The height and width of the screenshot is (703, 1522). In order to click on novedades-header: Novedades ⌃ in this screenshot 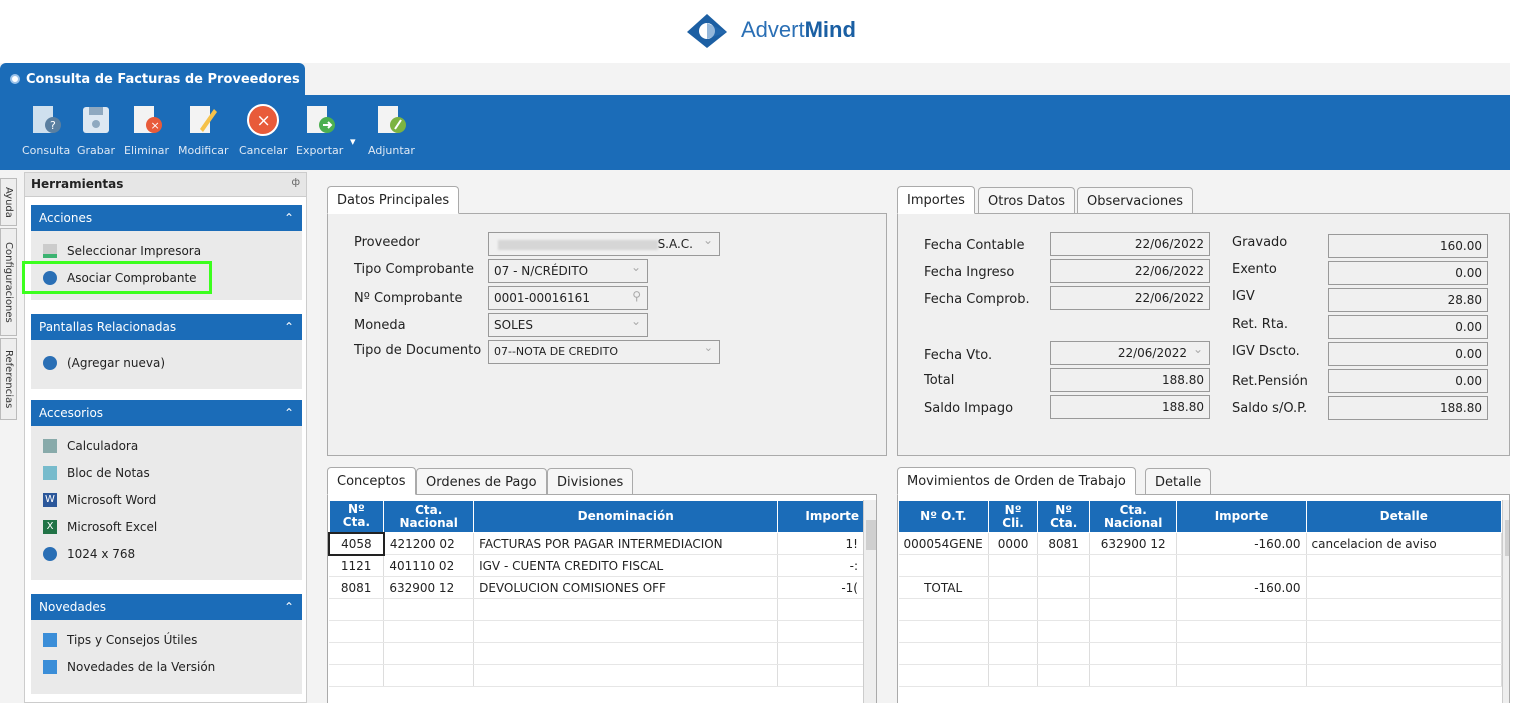, I will do `click(166, 607)`.